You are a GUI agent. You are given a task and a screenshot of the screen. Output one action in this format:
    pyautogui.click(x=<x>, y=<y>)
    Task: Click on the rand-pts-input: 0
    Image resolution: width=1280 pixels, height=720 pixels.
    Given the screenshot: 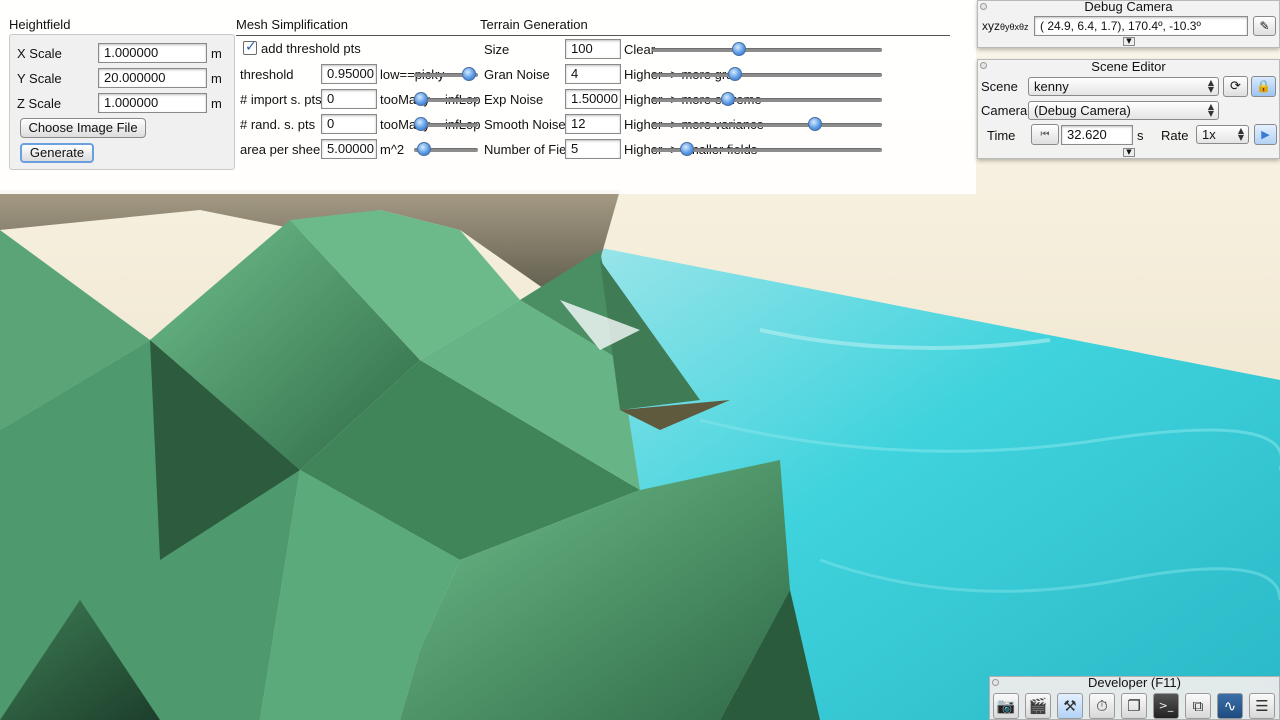 What is the action you would take?
    pyautogui.click(x=349, y=124)
    